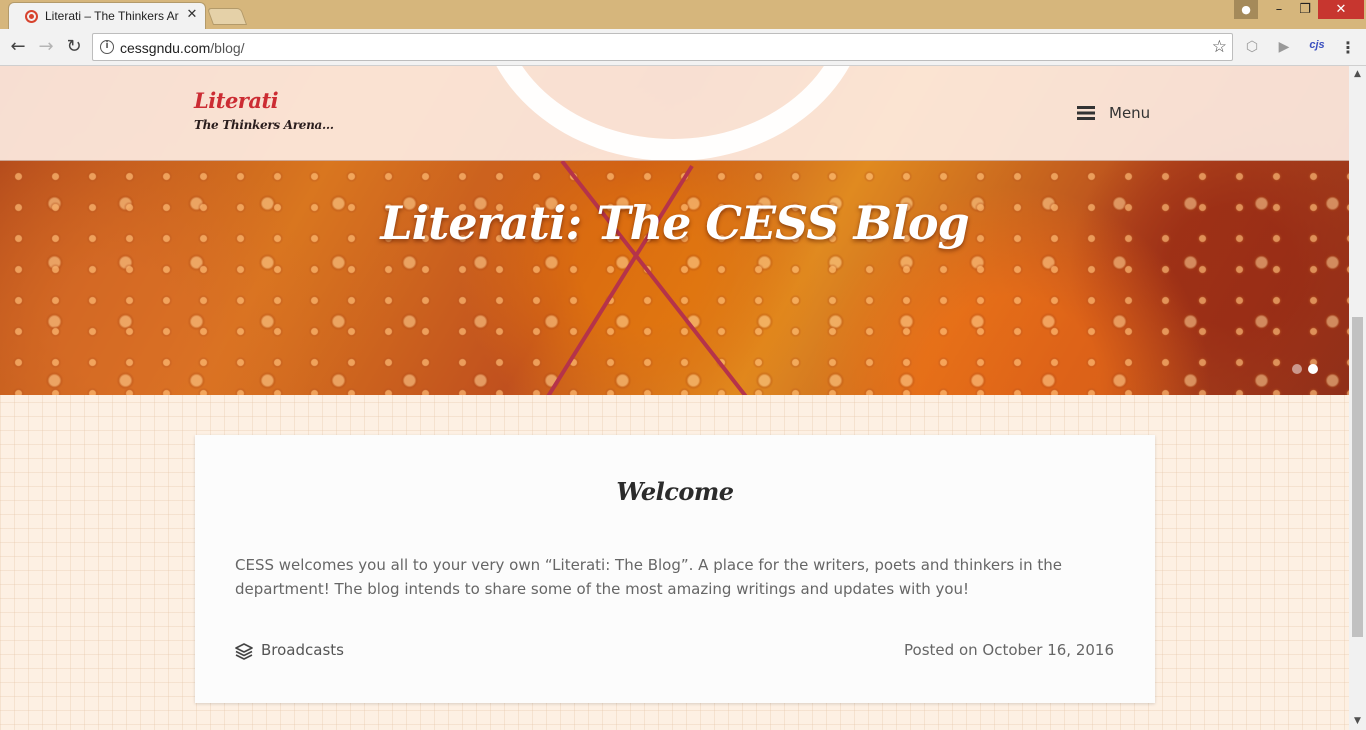 Image resolution: width=1366 pixels, height=730 pixels. Describe the element at coordinates (1313, 369) in the screenshot. I see `slider-dot-2-active` at that location.